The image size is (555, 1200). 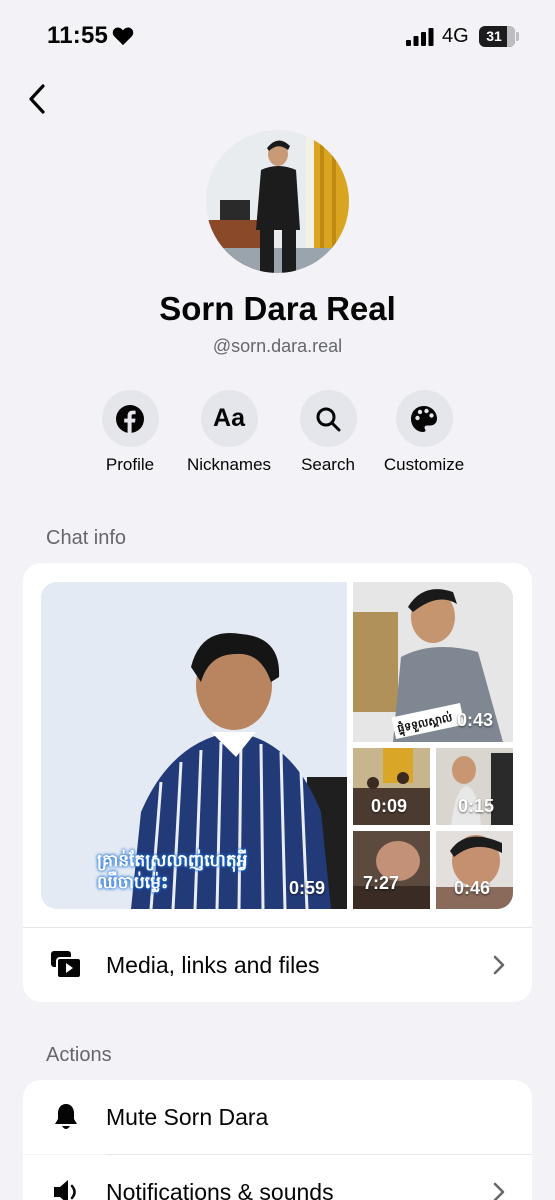 What do you see at coordinates (420, 37) in the screenshot?
I see `signal-icon` at bounding box center [420, 37].